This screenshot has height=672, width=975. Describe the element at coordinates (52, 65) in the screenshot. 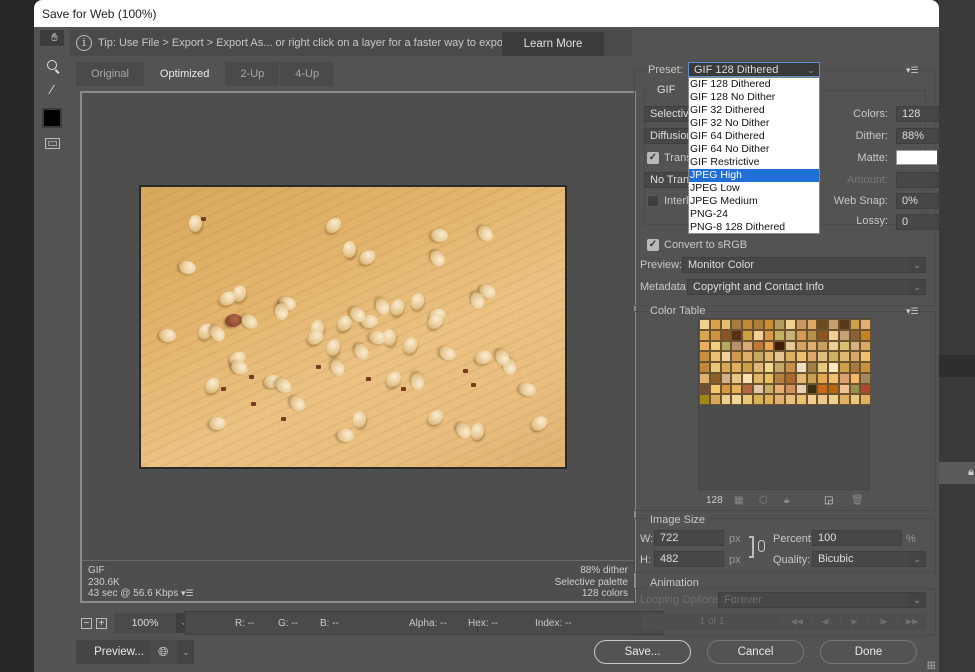

I see `zoom-tool` at that location.